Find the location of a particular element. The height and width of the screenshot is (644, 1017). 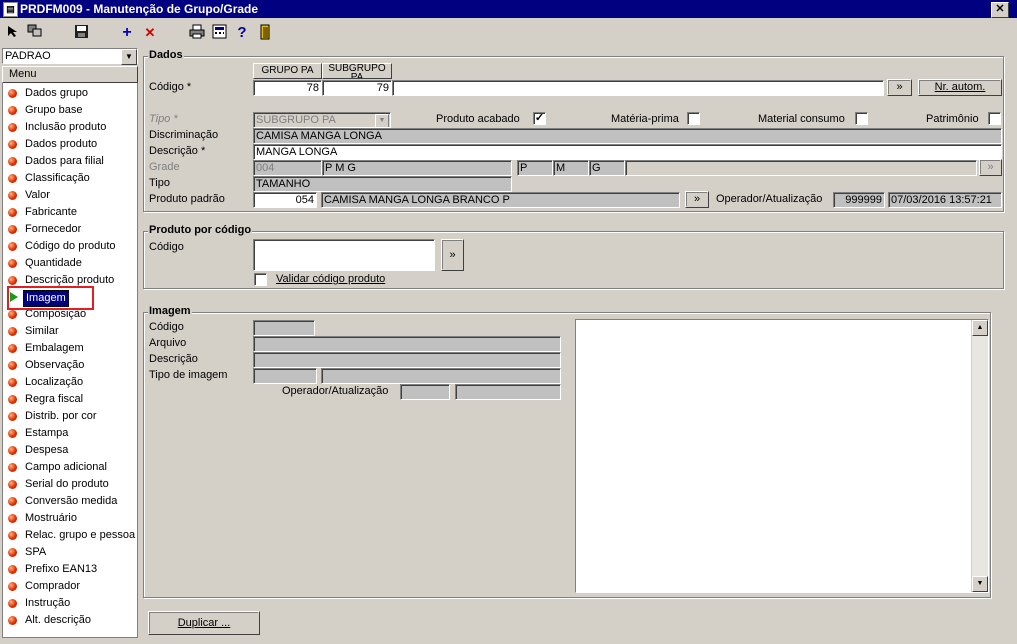

exit-door-icon is located at coordinates (265, 33).